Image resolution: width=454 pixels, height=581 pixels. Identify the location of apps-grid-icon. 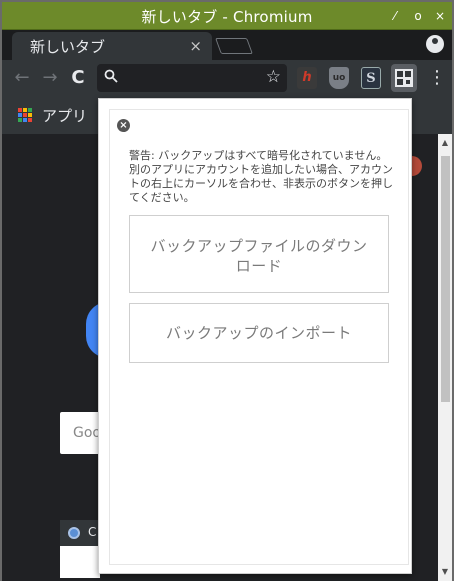
(25, 115).